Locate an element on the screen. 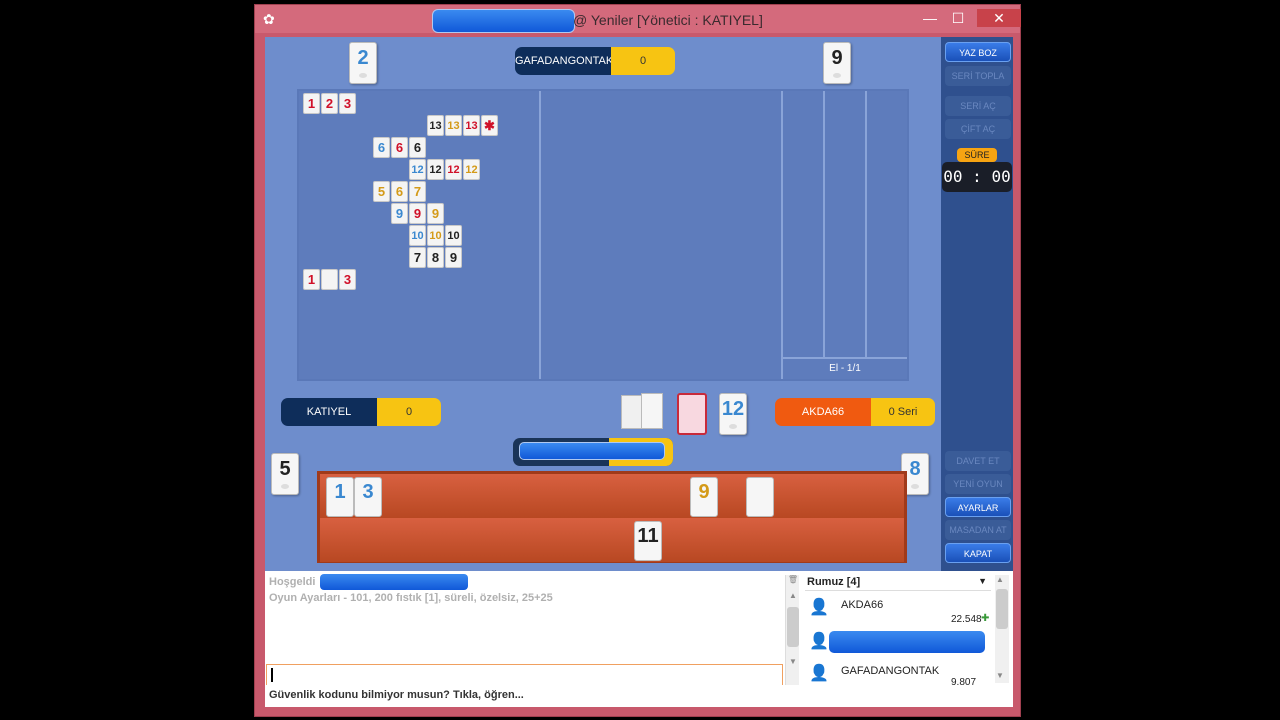  kapat-button: KAPAT is located at coordinates (978, 553).